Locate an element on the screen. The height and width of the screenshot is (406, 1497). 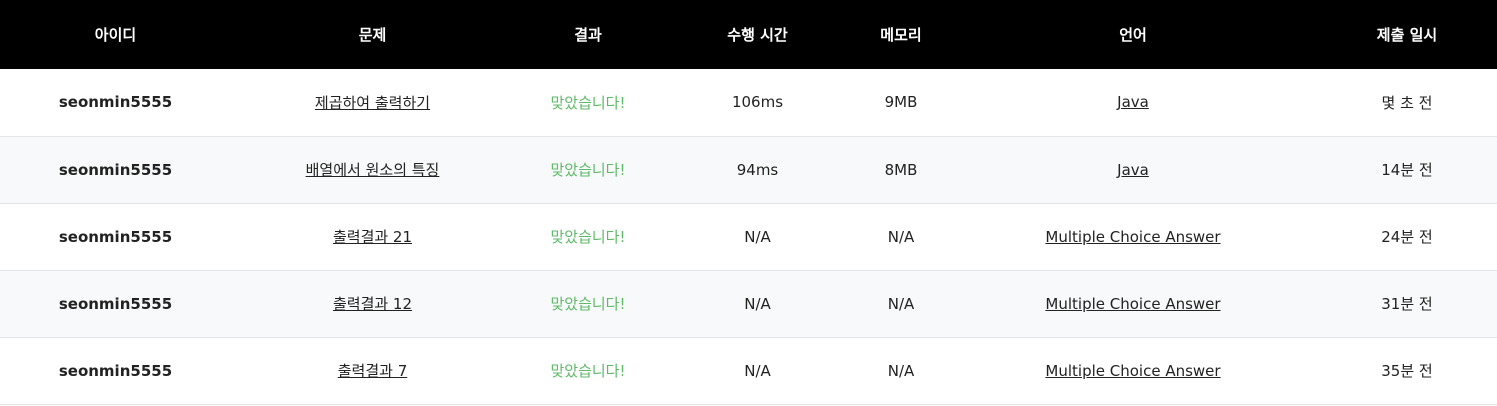
problem-link: 출력결과 7 is located at coordinates (373, 371).